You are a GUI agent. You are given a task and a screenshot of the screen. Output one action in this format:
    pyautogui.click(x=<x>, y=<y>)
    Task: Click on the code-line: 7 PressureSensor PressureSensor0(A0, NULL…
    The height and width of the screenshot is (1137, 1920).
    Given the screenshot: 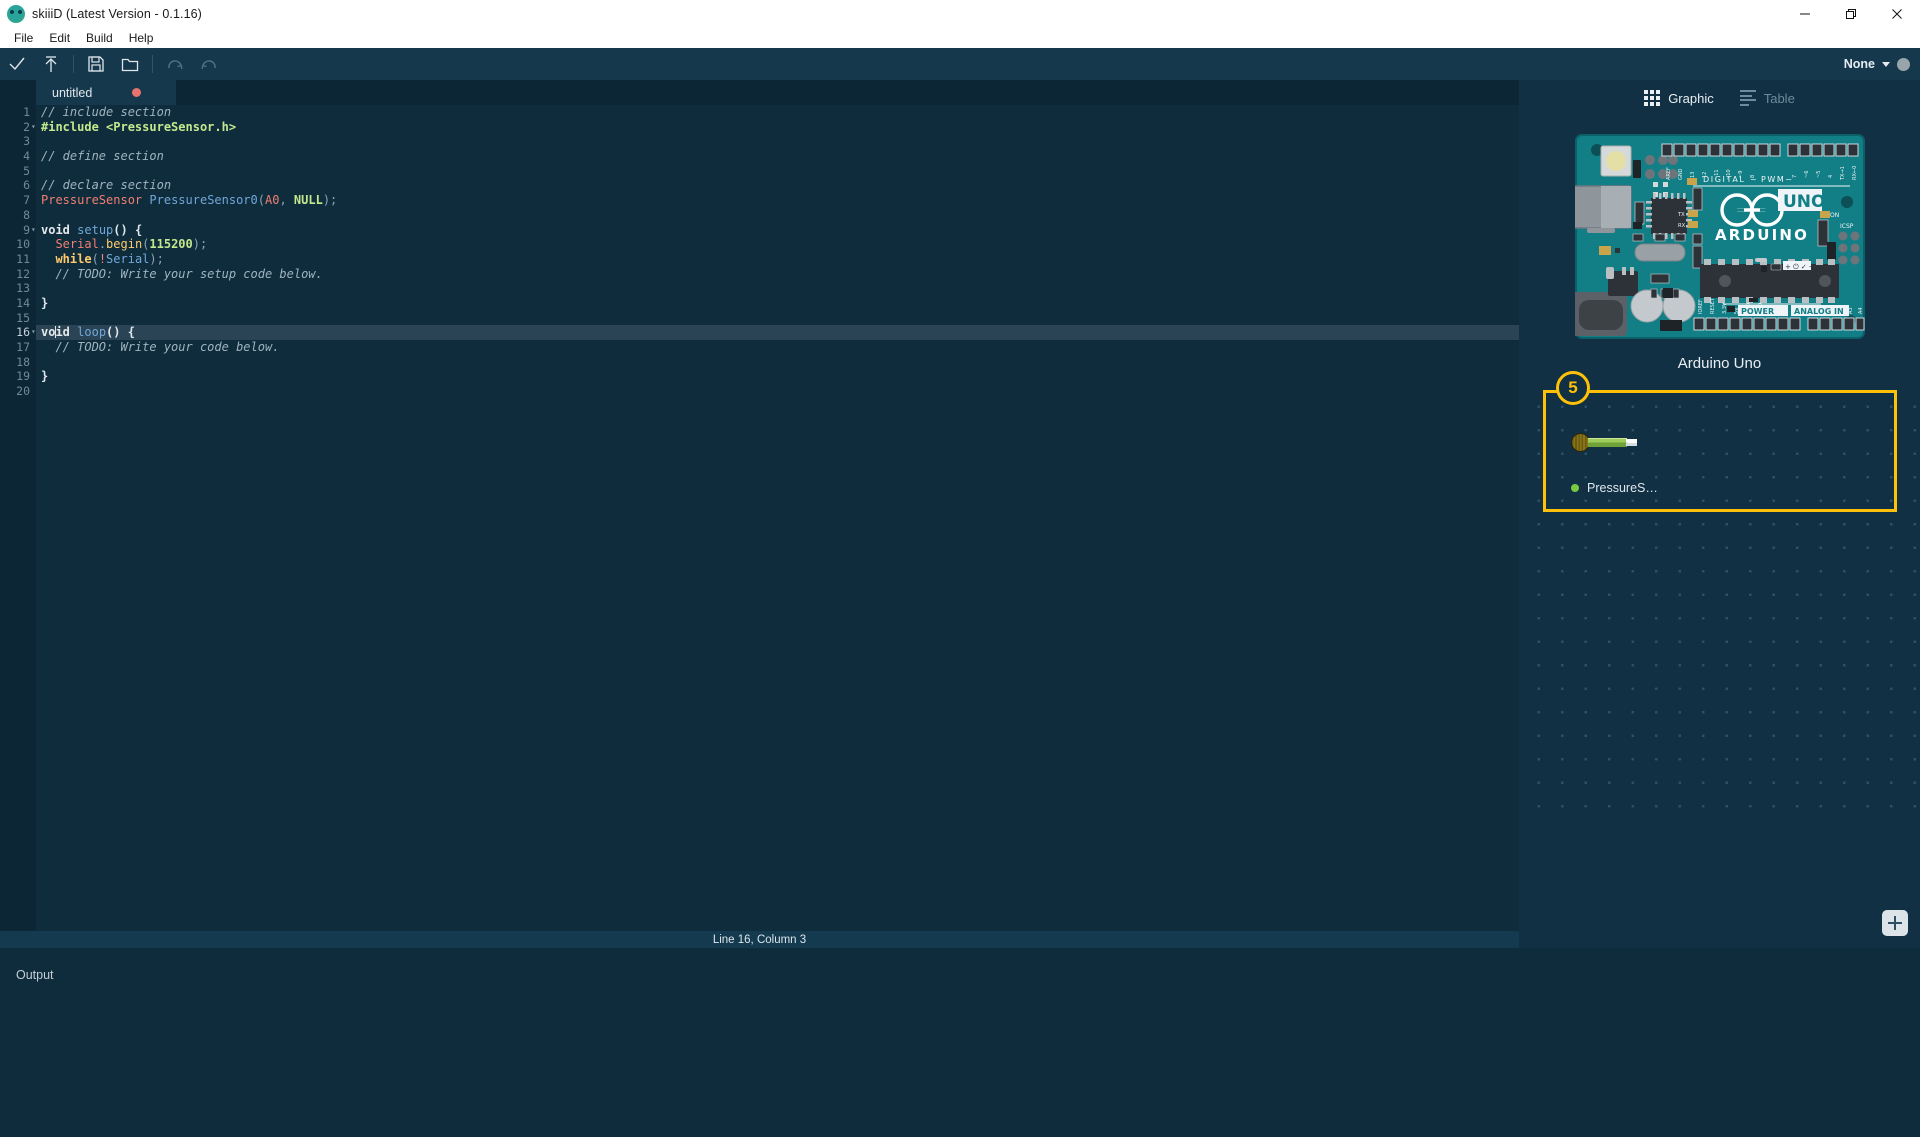 What is the action you would take?
    pyautogui.click(x=771, y=200)
    